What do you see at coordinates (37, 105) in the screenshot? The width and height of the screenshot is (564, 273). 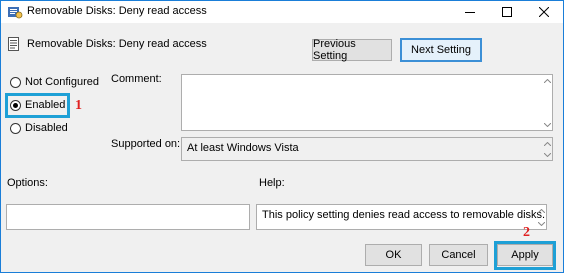 I see `enabled-highlight-box` at bounding box center [37, 105].